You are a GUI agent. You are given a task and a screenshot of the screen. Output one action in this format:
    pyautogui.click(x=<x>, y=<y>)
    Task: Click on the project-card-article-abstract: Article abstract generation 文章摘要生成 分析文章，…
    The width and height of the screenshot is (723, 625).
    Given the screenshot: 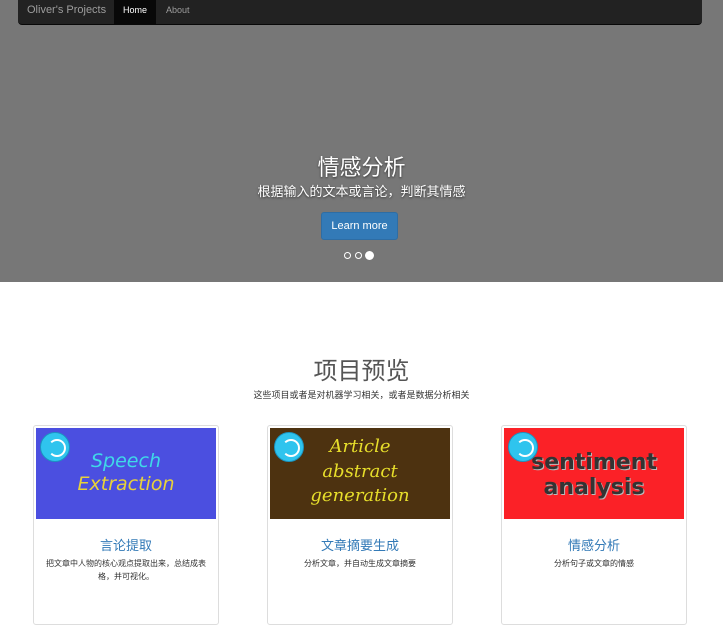 What is the action you would take?
    pyautogui.click(x=360, y=525)
    